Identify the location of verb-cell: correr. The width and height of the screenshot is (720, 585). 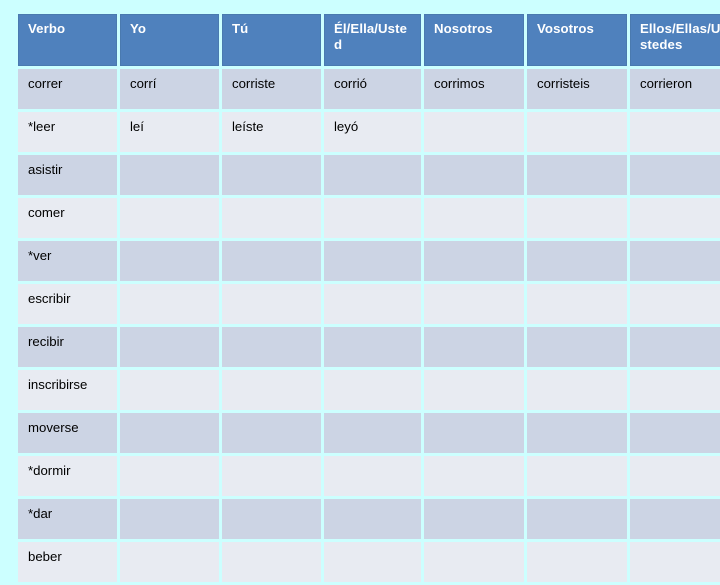
(67, 89).